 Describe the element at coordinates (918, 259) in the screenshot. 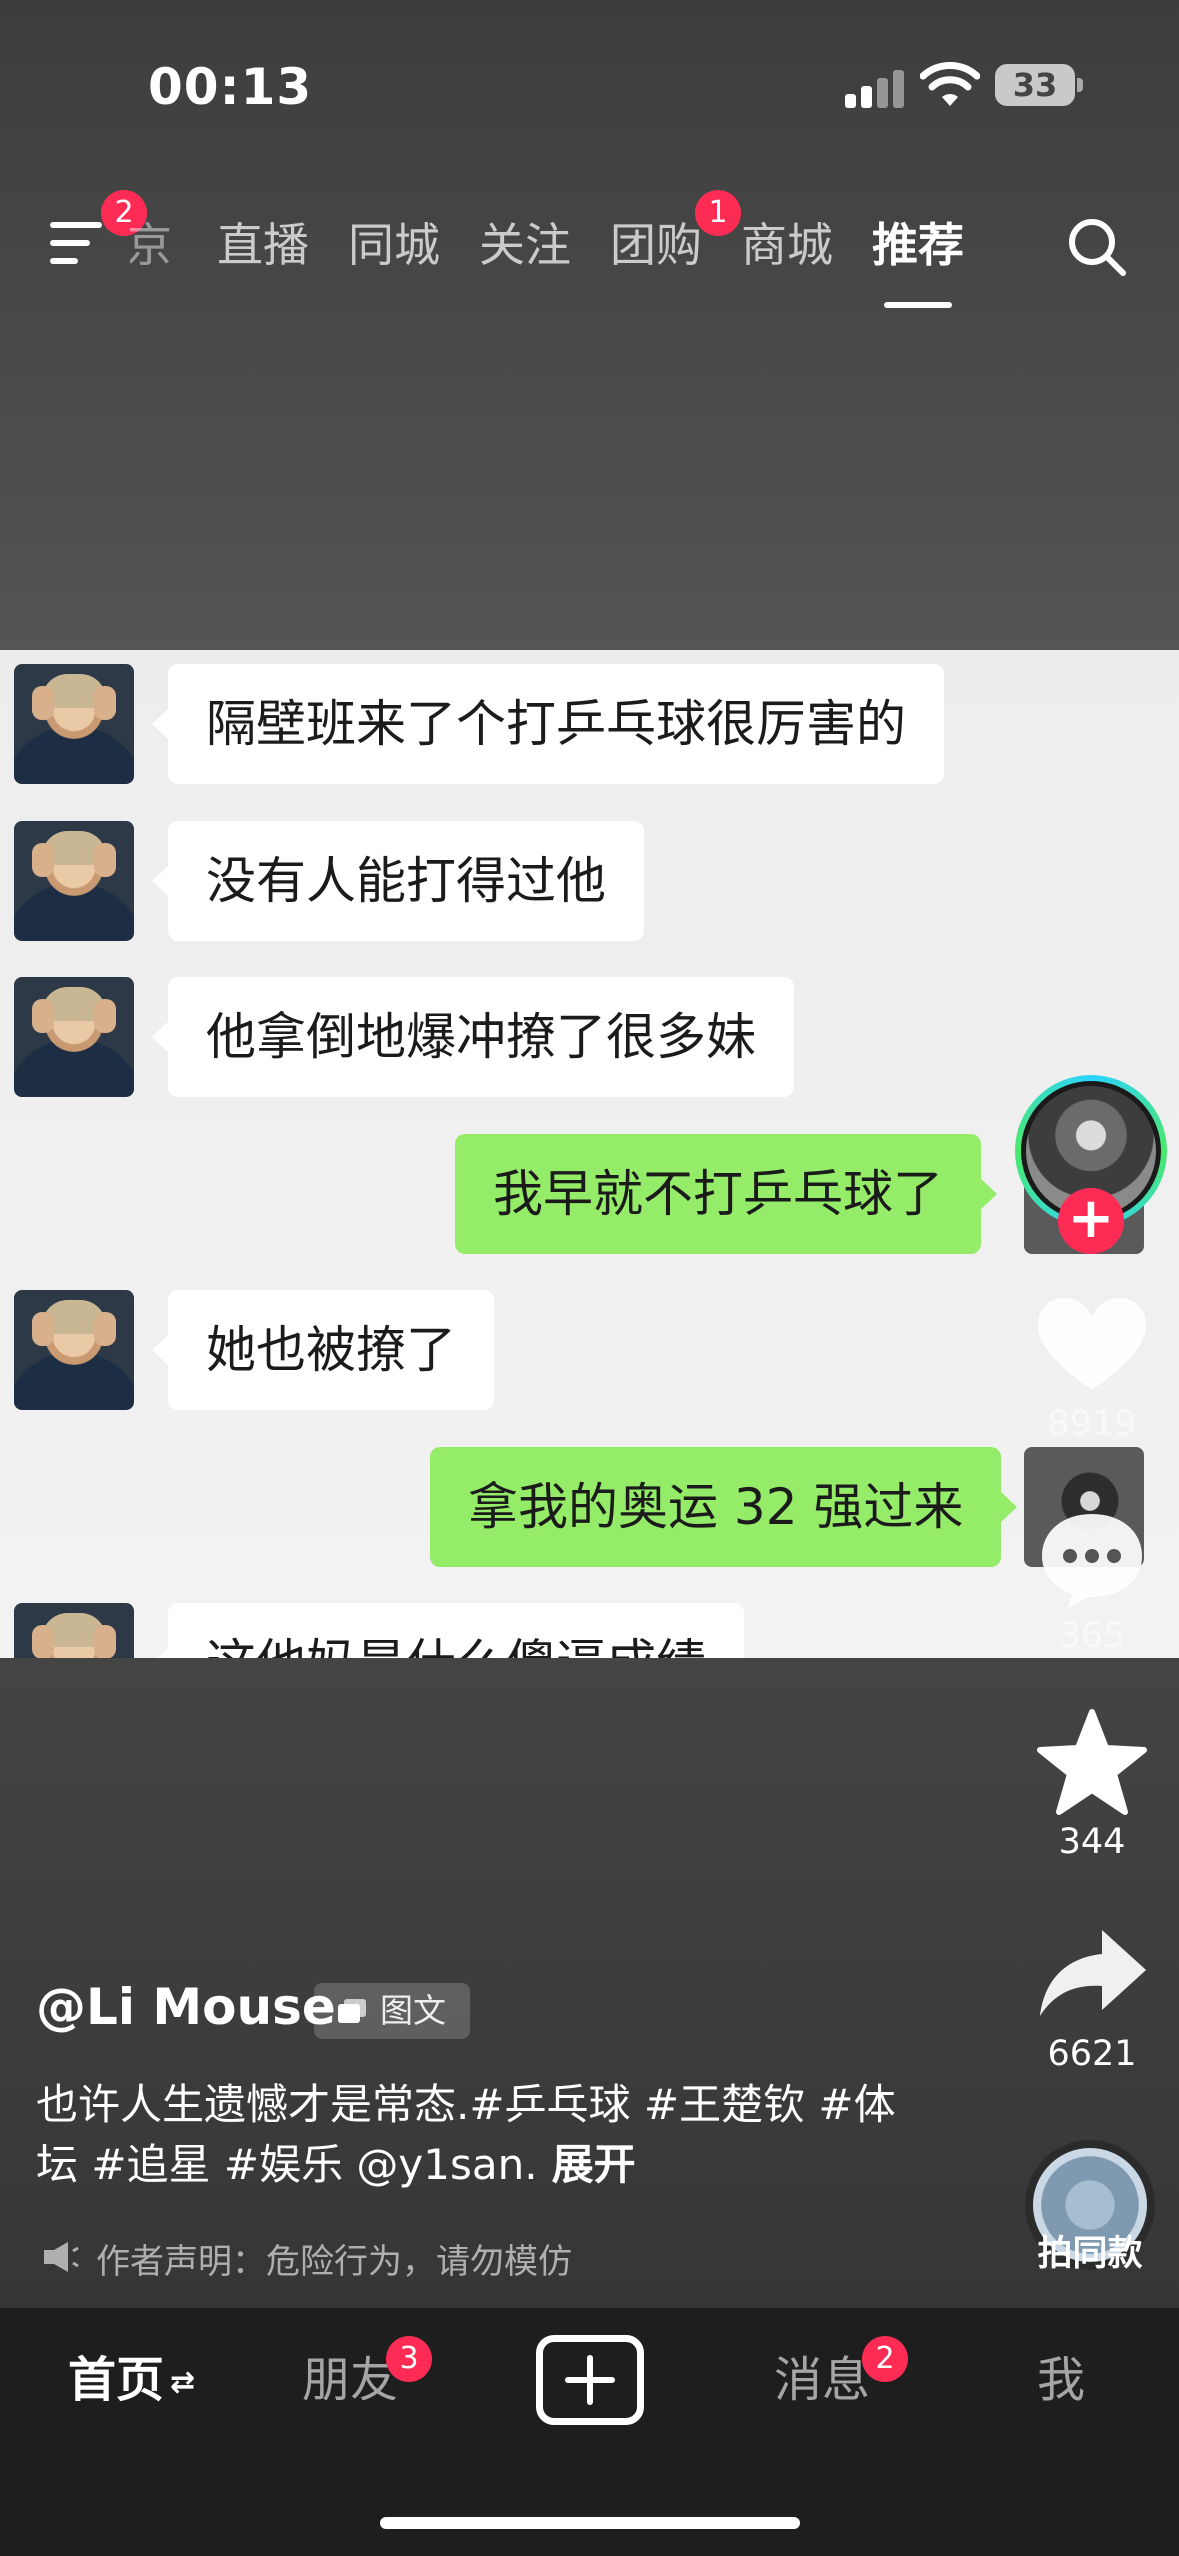

I see `tab-recommended: 推荐` at that location.